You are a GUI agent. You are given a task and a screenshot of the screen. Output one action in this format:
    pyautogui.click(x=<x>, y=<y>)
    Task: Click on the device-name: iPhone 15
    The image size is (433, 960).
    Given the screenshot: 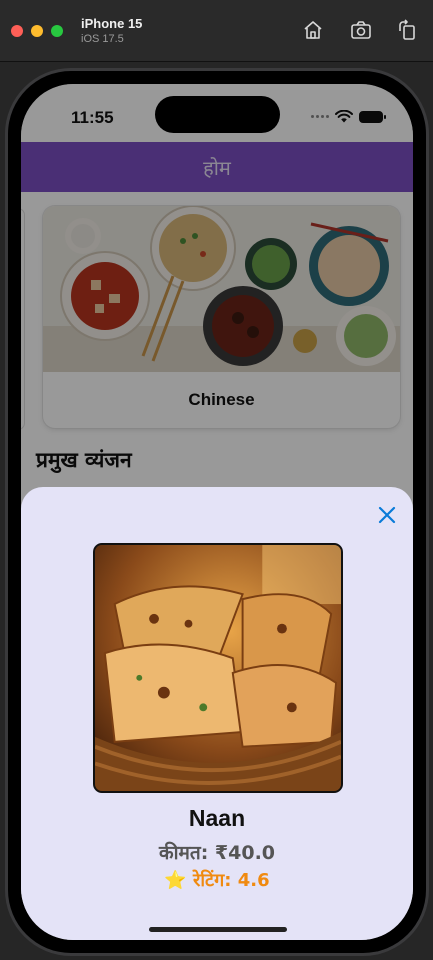 What is the action you would take?
    pyautogui.click(x=112, y=23)
    